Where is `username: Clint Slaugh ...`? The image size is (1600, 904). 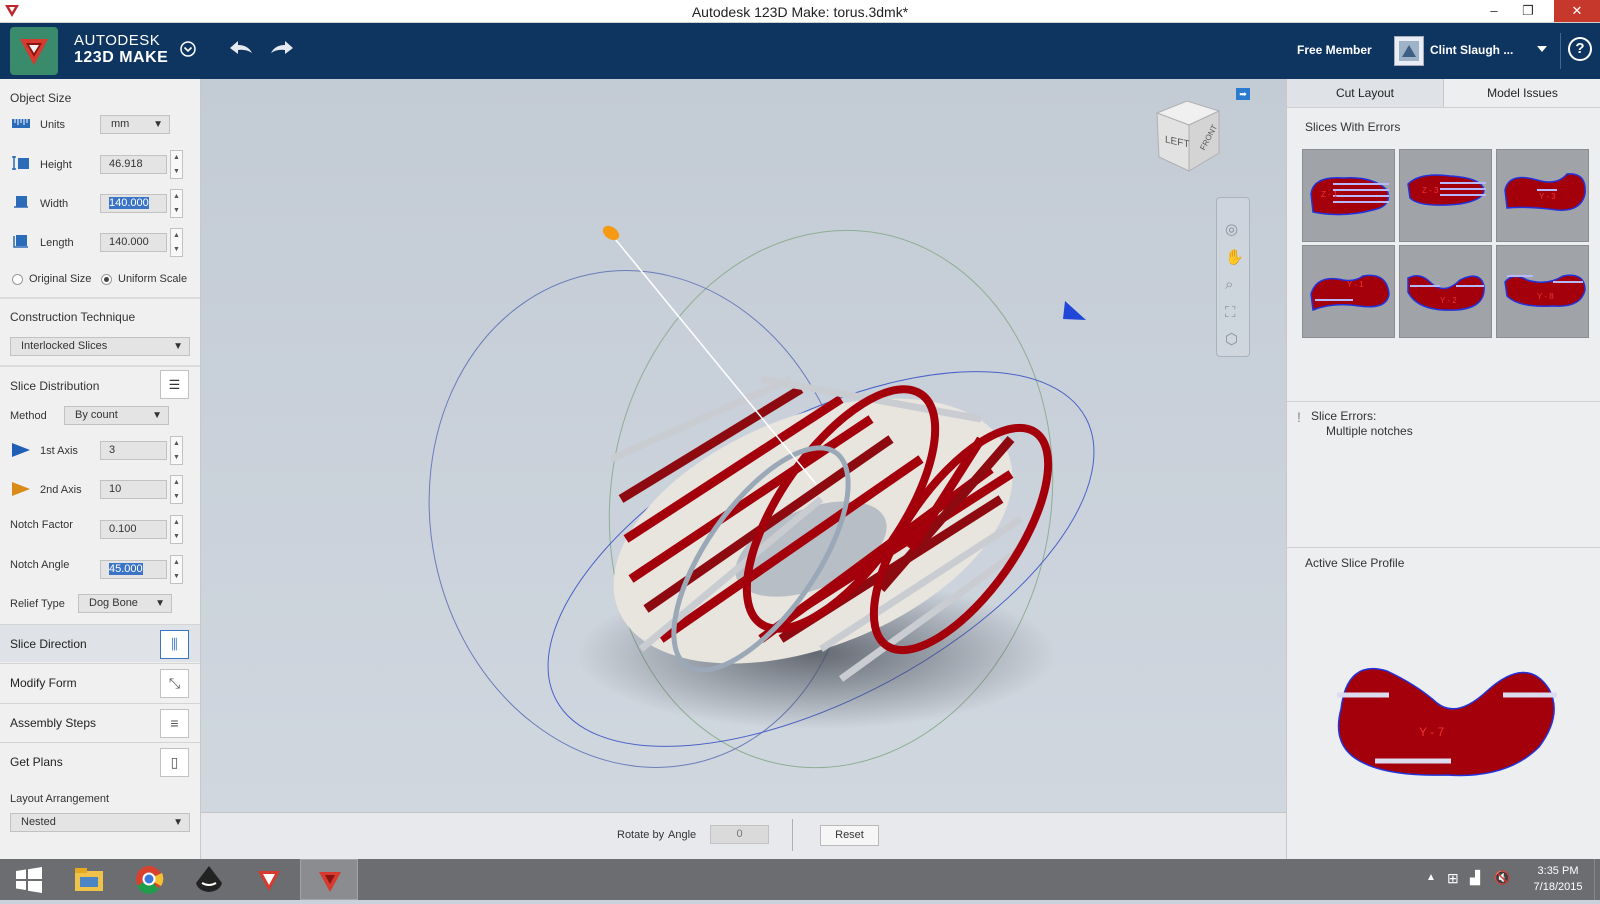
username: Clint Slaugh ... is located at coordinates (1471, 50).